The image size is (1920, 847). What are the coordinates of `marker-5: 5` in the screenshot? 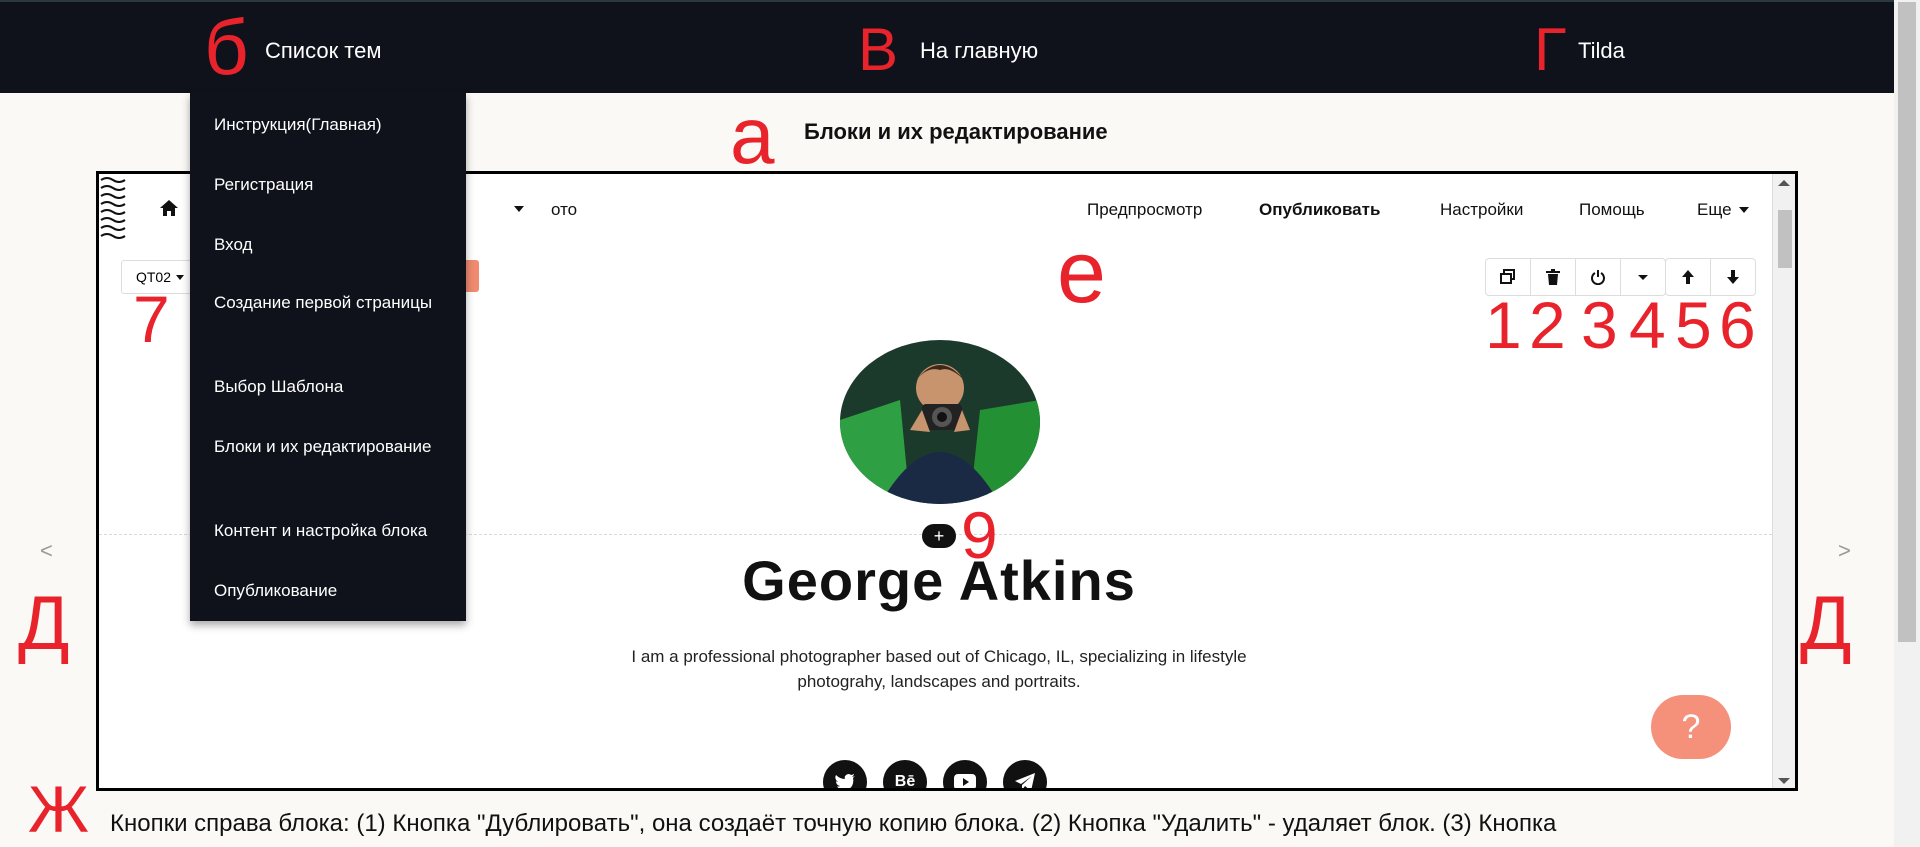 It's located at (1693, 325).